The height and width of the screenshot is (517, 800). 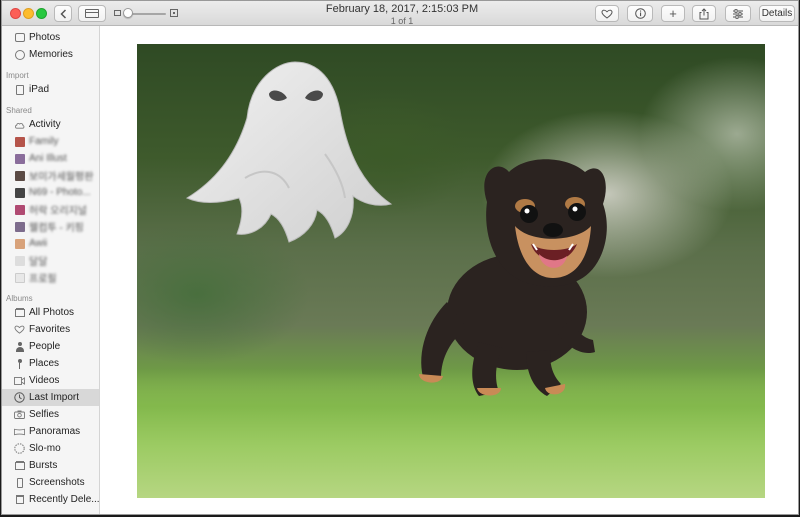 I want to click on sliders-icon, so click(x=738, y=13).